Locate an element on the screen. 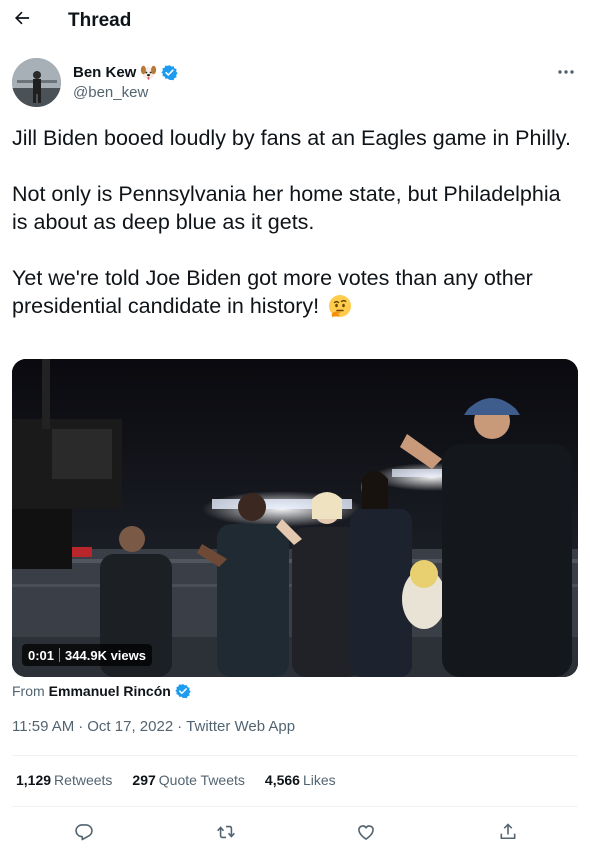 This screenshot has width=590, height=862. tweet-source-app: Twitter Web App is located at coordinates (240, 726).